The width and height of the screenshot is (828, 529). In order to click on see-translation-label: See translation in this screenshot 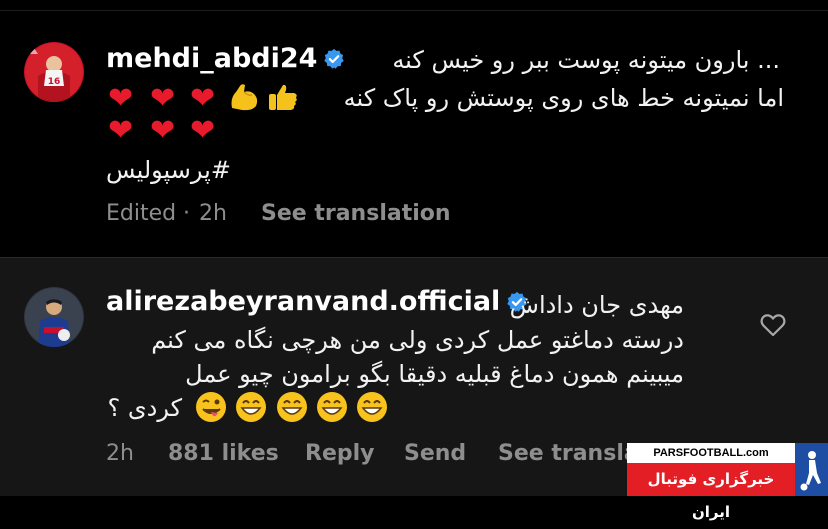, I will do `click(356, 213)`.